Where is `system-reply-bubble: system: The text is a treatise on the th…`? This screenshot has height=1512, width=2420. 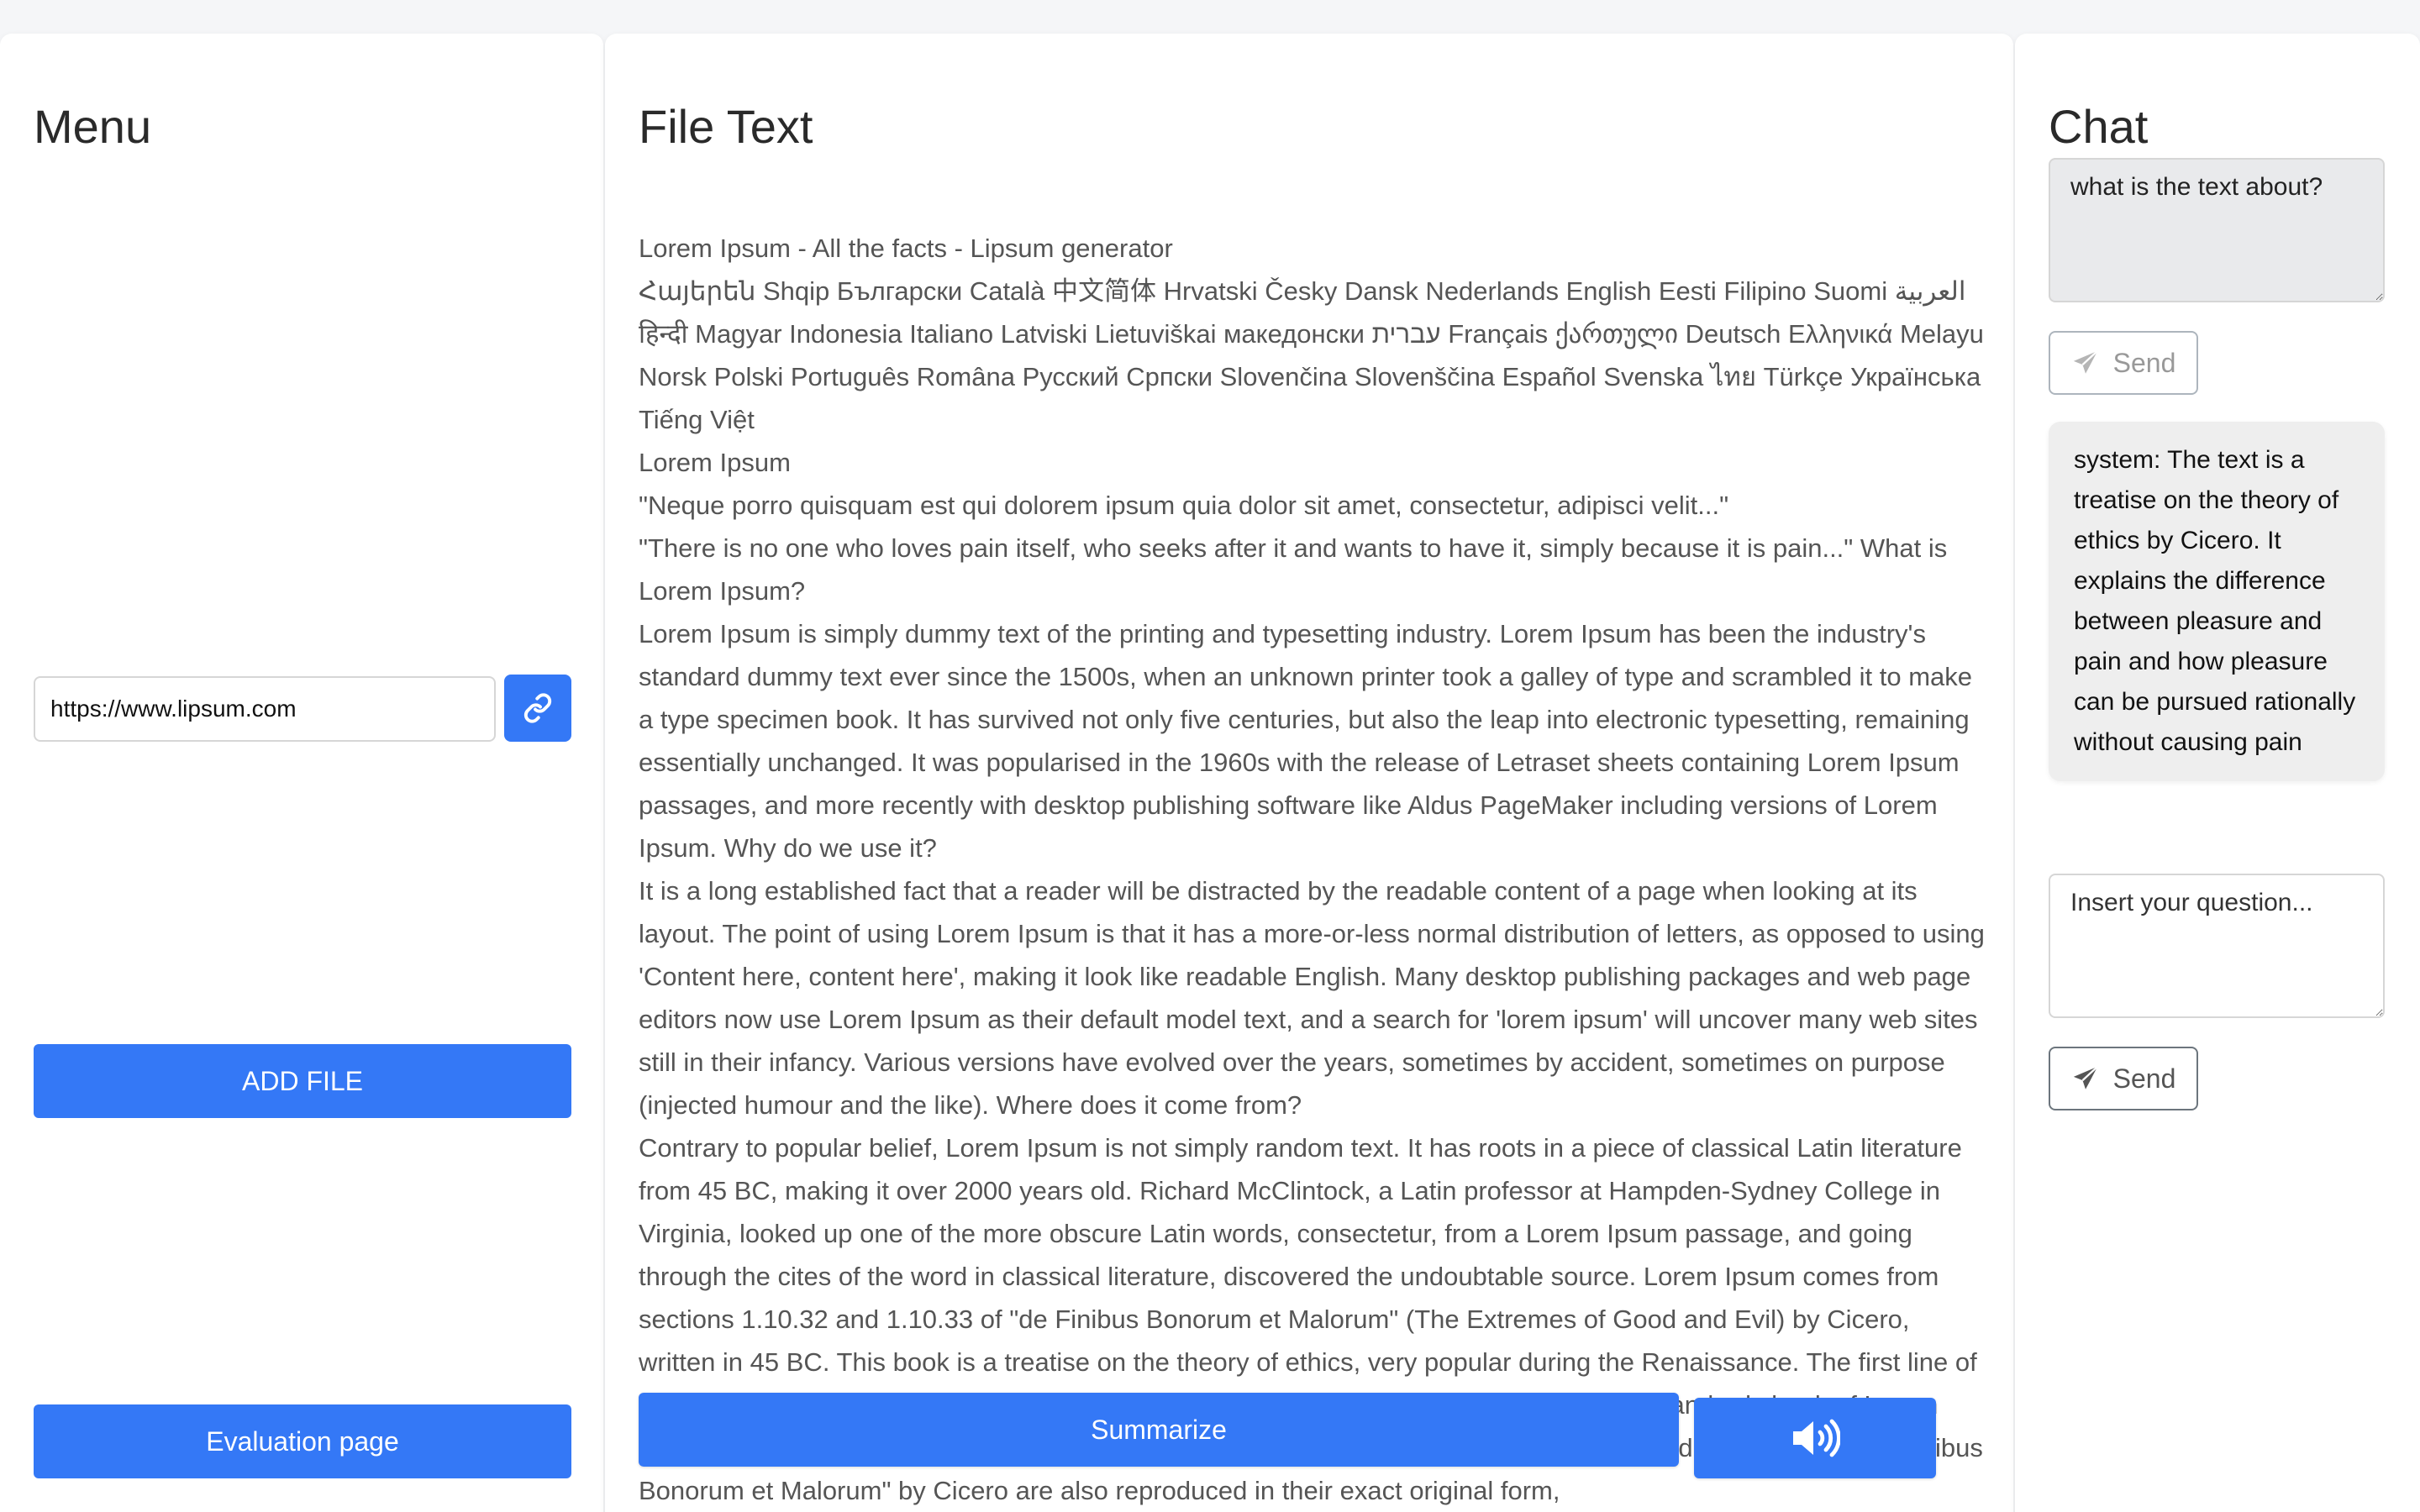 system-reply-bubble: system: The text is a treatise on the th… is located at coordinates (2217, 601).